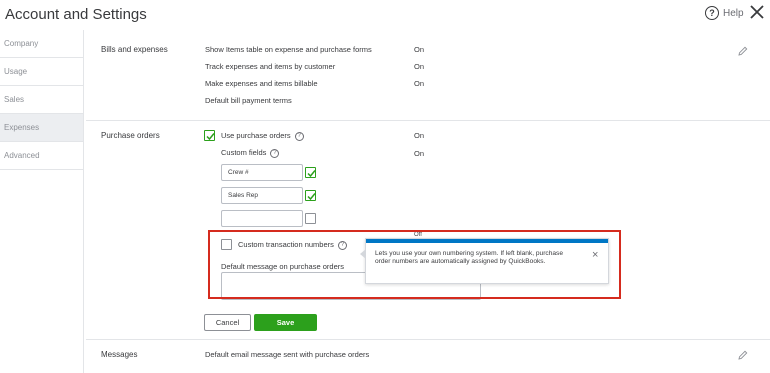 The width and height of the screenshot is (770, 373). I want to click on sidebar-item-company: Company, so click(41, 44).